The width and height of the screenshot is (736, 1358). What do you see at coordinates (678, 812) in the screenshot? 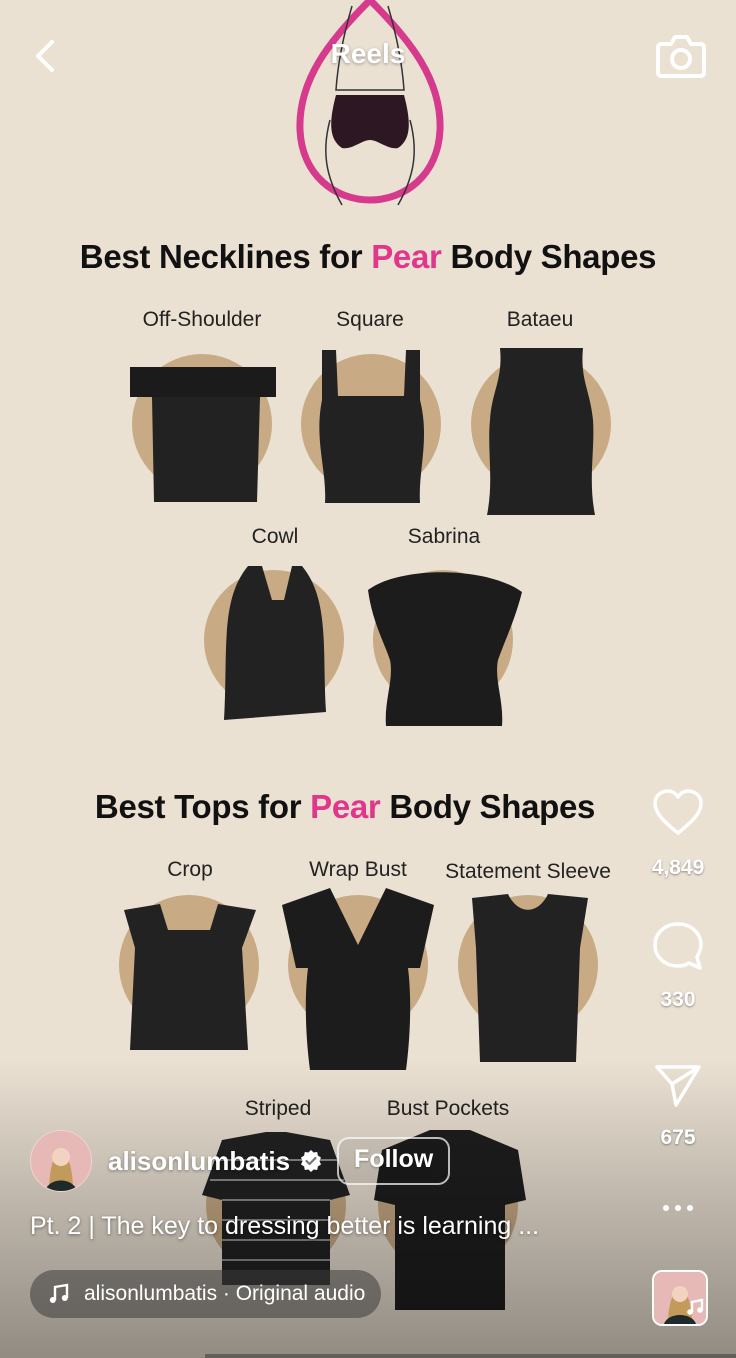
I see `heart-icon` at bounding box center [678, 812].